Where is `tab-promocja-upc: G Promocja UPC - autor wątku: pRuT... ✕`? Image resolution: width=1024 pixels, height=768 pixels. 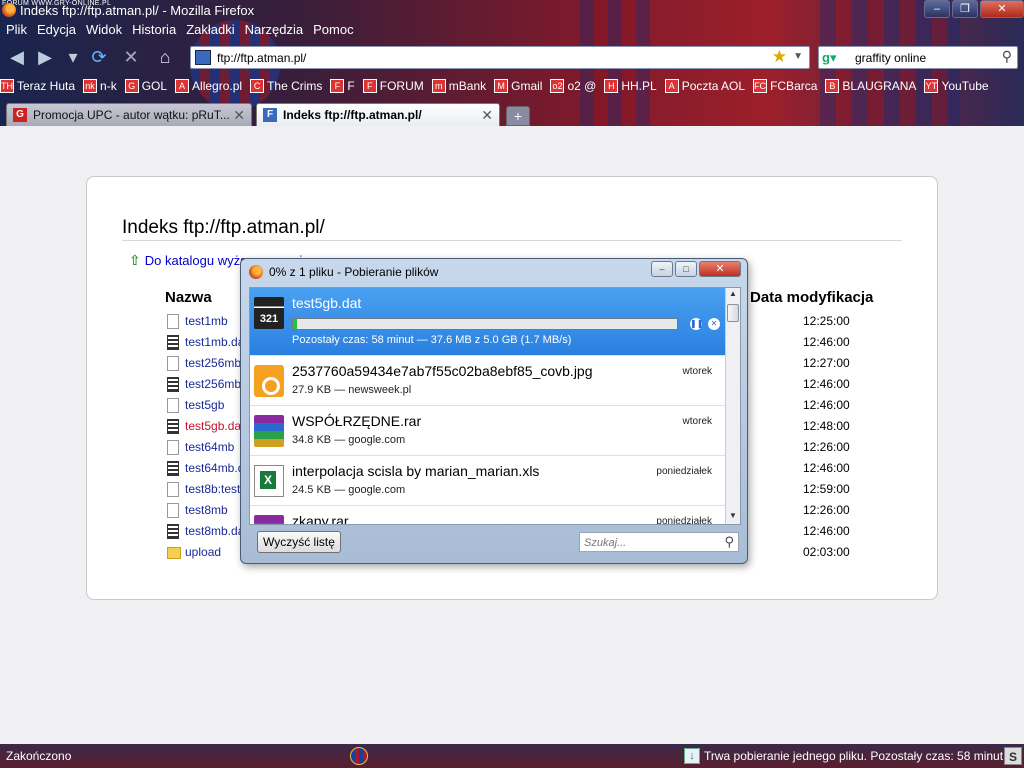 tab-promocja-upc: G Promocja UPC - autor wątku: pRuT... ✕ is located at coordinates (129, 114).